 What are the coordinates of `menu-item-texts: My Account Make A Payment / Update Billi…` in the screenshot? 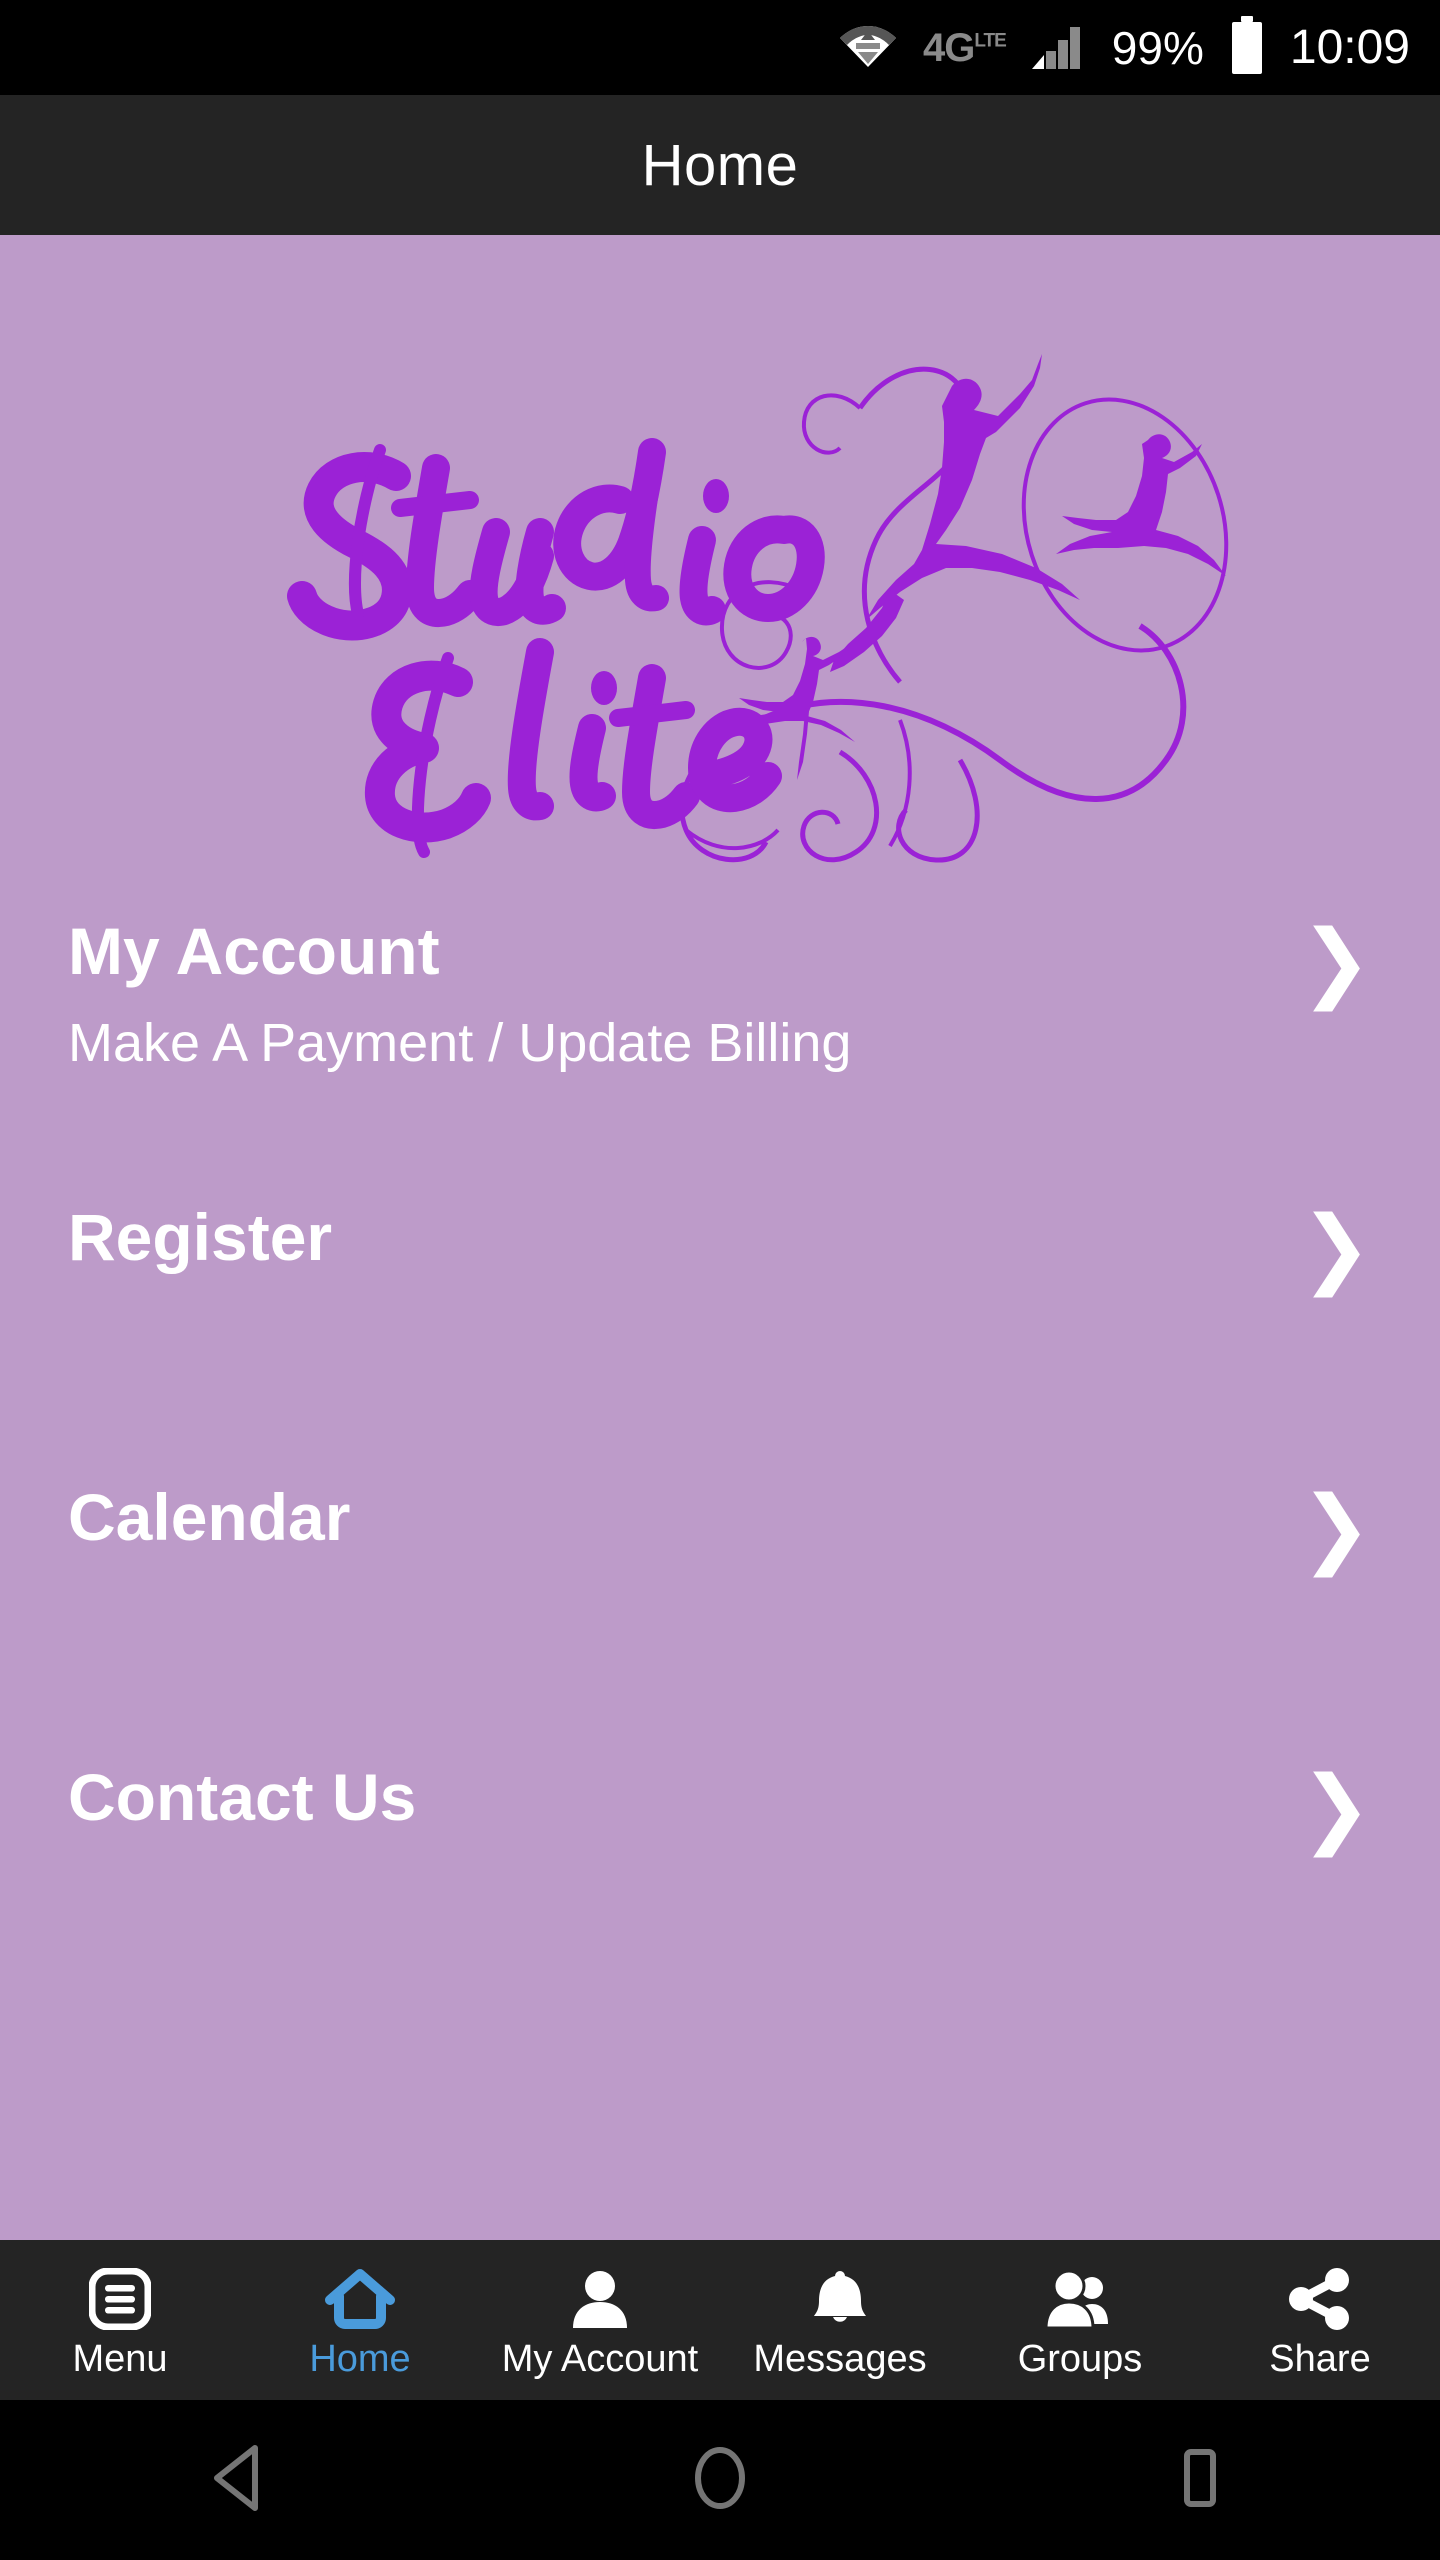 It's located at (459, 994).